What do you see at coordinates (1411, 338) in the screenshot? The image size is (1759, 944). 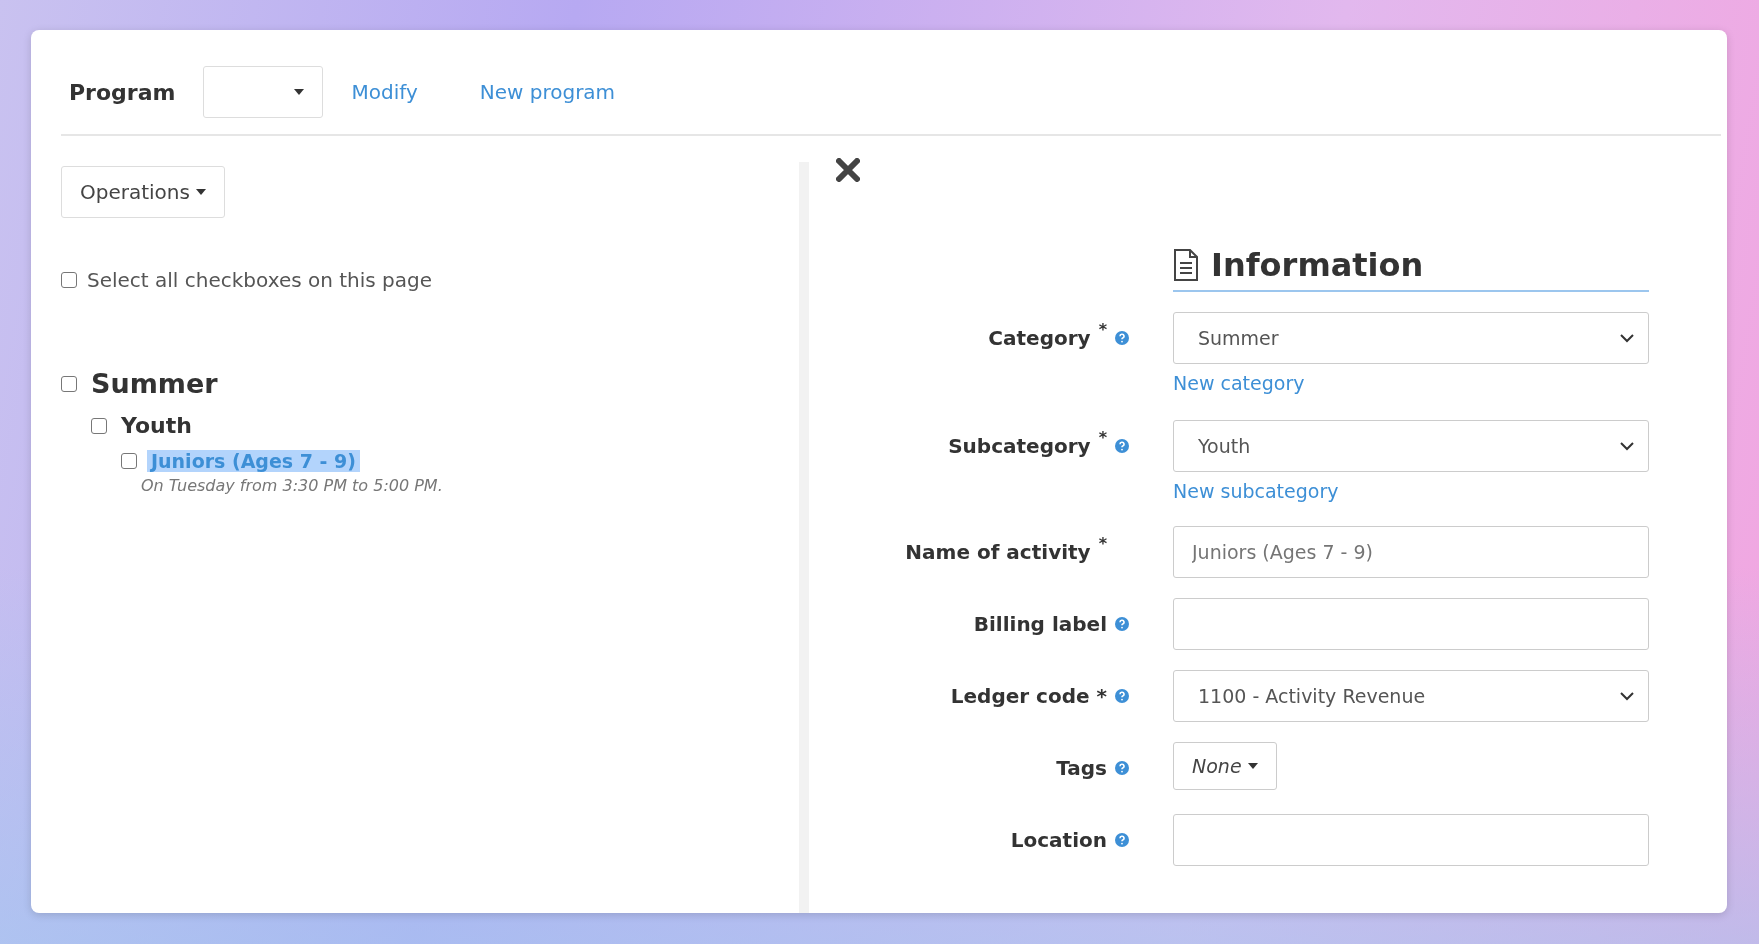 I see `select-field: Summer` at bounding box center [1411, 338].